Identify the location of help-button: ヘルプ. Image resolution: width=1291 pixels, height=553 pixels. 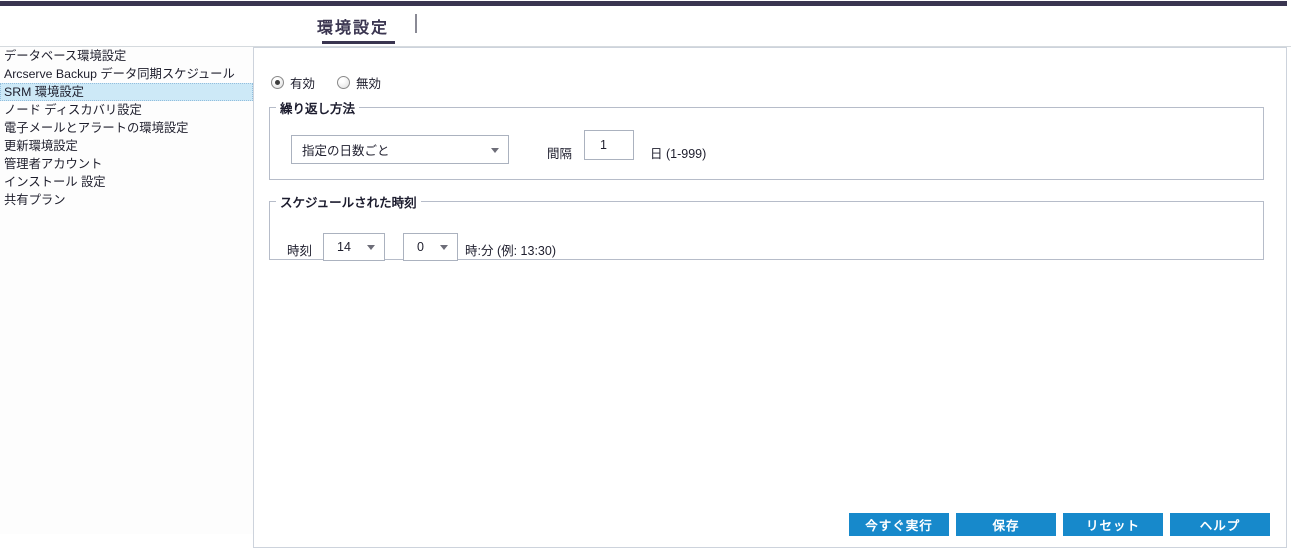
(1220, 524).